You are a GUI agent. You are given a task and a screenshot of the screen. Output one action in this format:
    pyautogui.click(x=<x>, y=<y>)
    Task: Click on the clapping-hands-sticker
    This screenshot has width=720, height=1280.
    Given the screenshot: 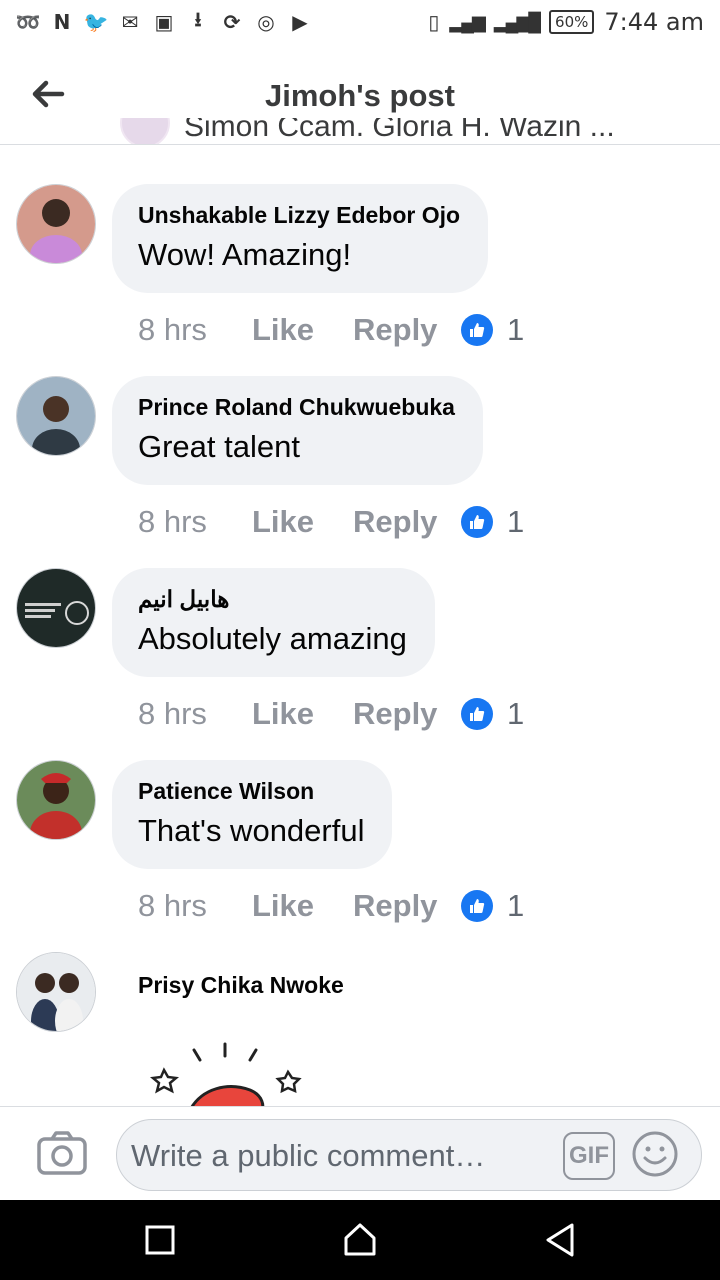 What is the action you would take?
    pyautogui.click(x=235, y=1074)
    